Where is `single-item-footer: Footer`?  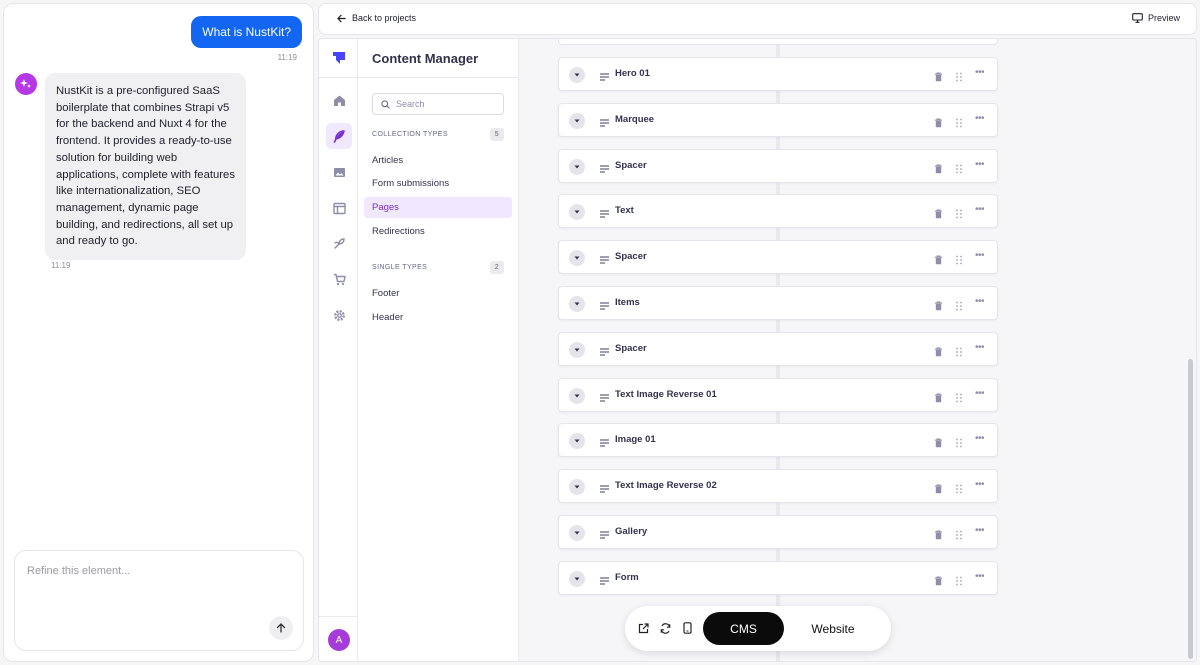
single-item-footer: Footer is located at coordinates (438, 293).